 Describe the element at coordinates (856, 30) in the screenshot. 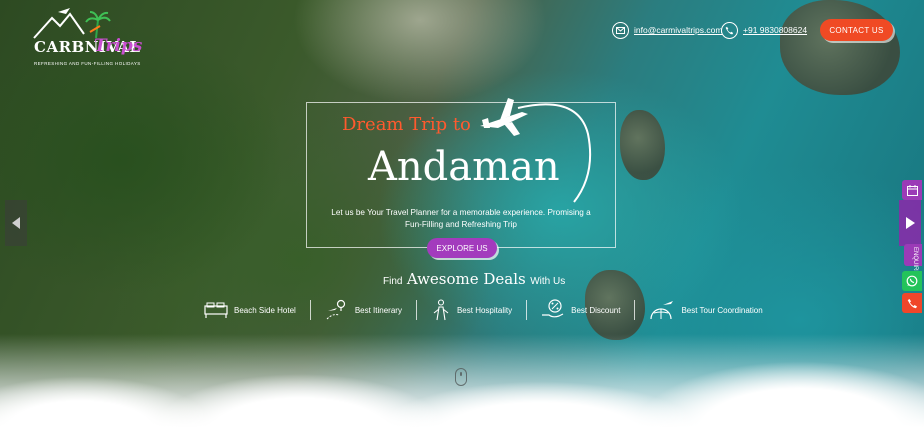

I see `contact-us-button: CONTACT US` at that location.